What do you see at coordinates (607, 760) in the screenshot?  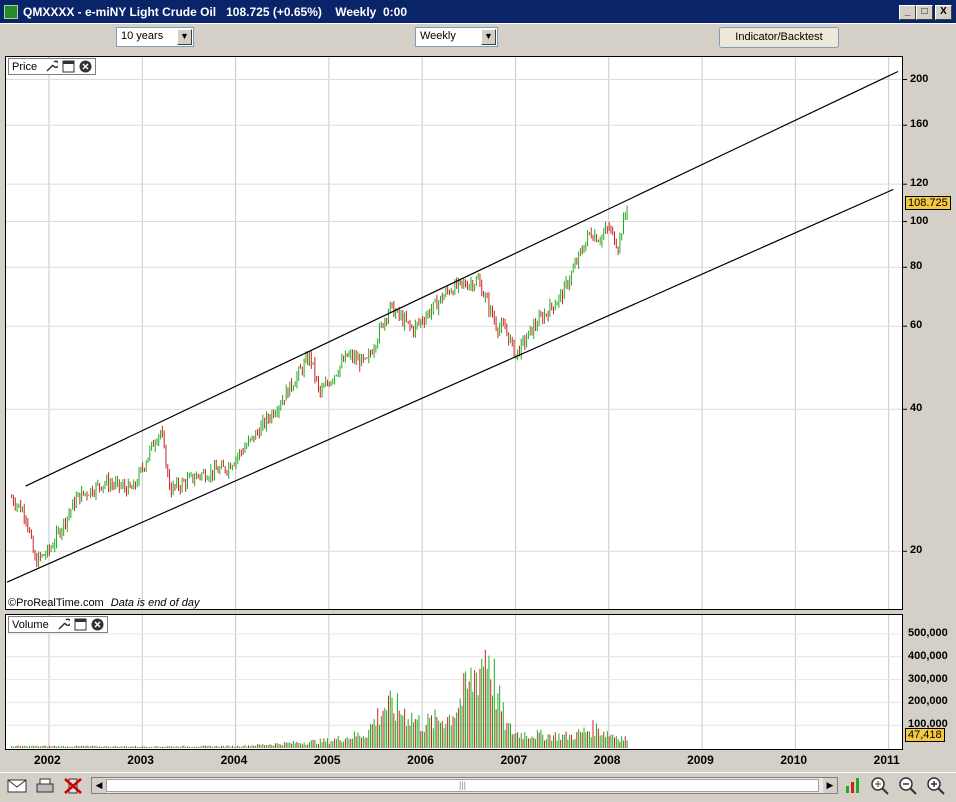 I see `x-tick-label: 2008` at bounding box center [607, 760].